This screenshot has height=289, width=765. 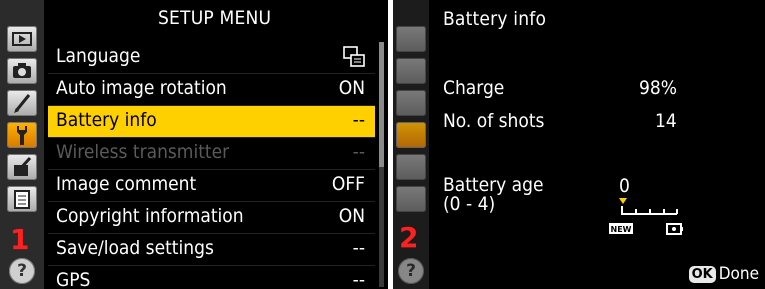 What do you see at coordinates (381, 104) in the screenshot?
I see `scrollbar-thumb` at bounding box center [381, 104].